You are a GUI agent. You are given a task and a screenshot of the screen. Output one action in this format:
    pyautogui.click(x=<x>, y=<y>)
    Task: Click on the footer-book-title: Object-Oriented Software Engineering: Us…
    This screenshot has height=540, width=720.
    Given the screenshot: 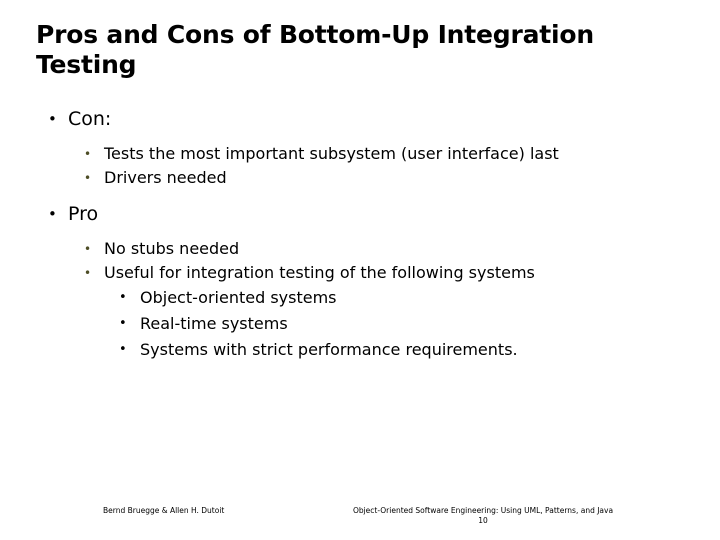 What is the action you would take?
    pyautogui.click(x=483, y=510)
    